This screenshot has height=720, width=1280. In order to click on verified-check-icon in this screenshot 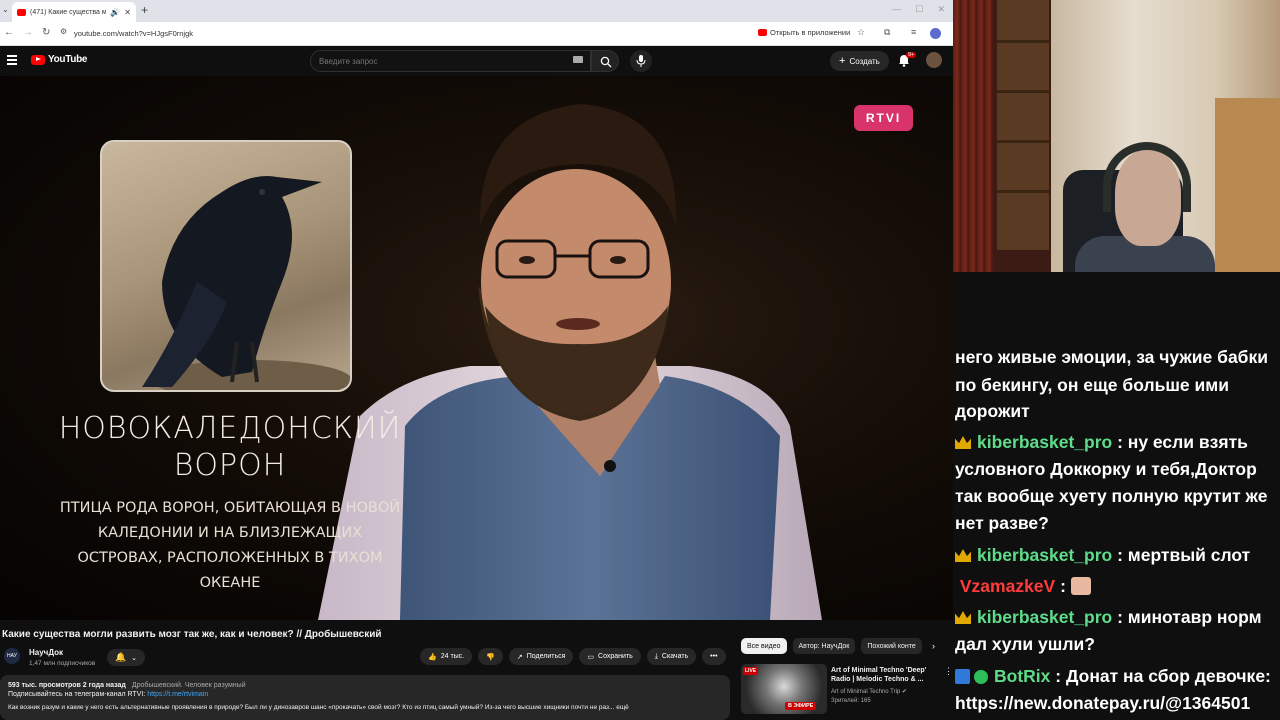, I will do `click(981, 677)`.